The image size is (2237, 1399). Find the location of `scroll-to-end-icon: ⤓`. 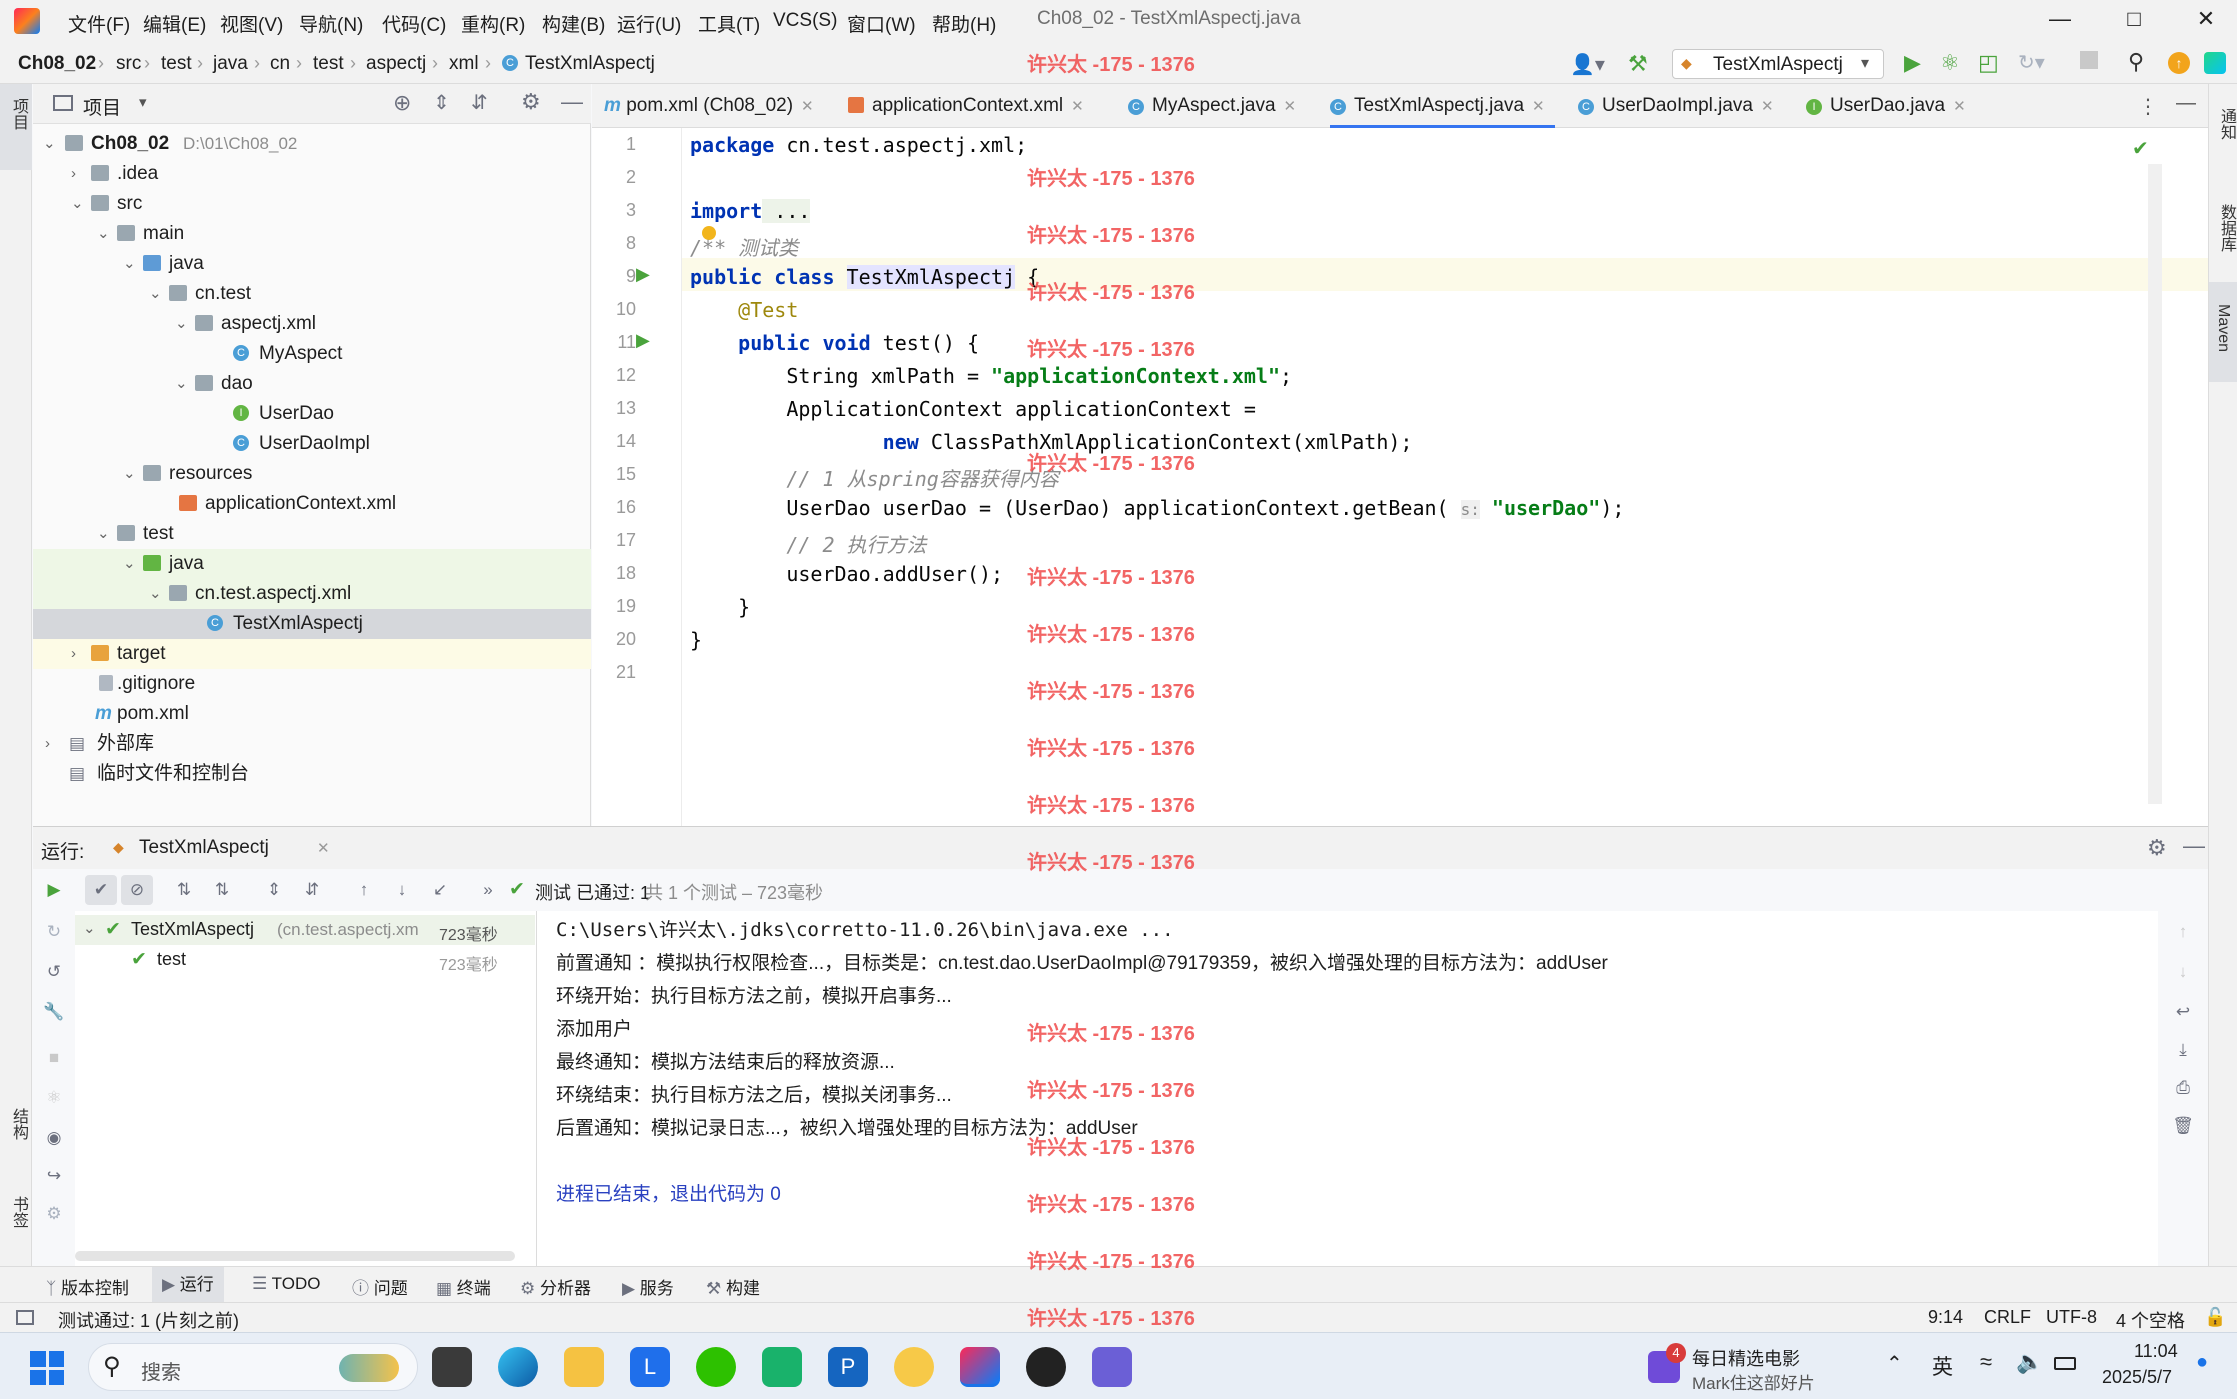

scroll-to-end-icon: ⤓ is located at coordinates (2183, 1050).